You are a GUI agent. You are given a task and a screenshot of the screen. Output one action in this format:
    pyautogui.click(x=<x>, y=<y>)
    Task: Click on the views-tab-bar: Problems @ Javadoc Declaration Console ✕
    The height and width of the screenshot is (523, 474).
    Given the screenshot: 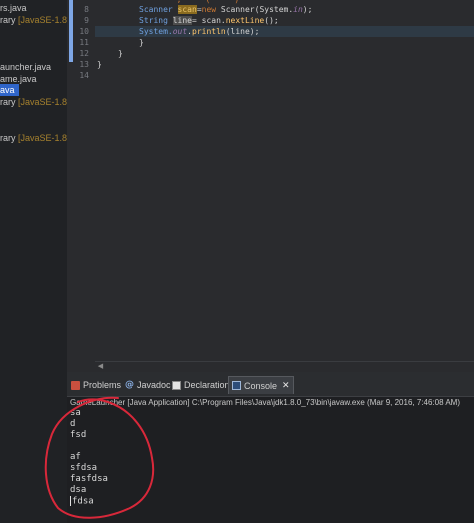 What is the action you would take?
    pyautogui.click(x=270, y=384)
    